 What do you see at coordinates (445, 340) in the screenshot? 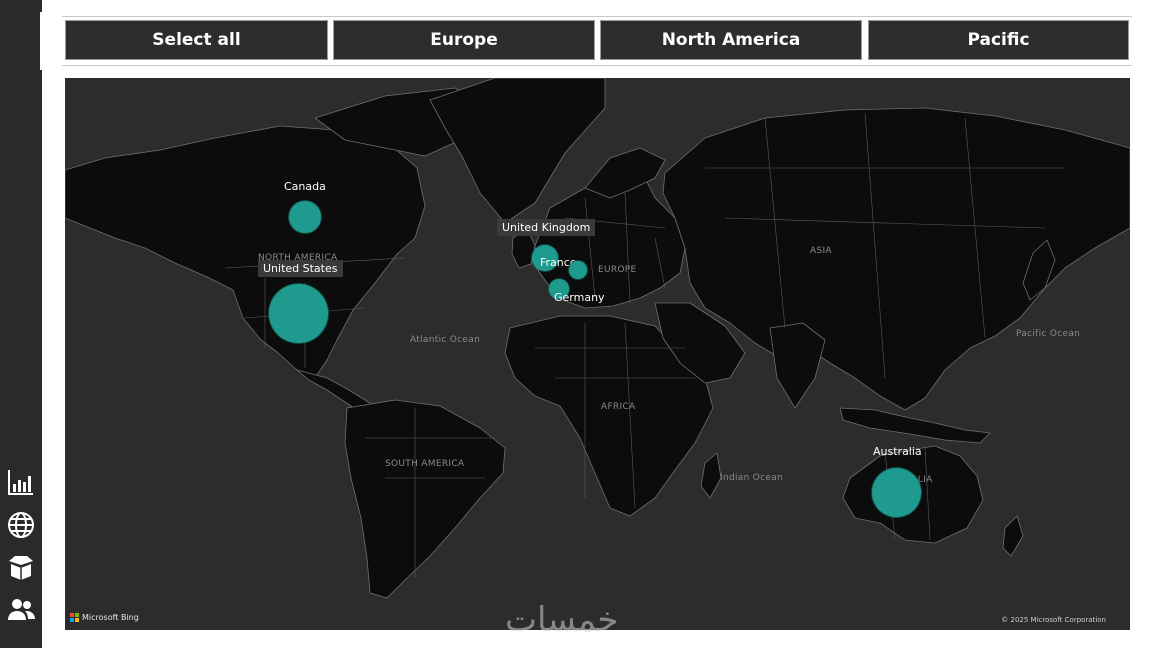
I see `ocean-label-atlantic: Atlantic Ocean` at bounding box center [445, 340].